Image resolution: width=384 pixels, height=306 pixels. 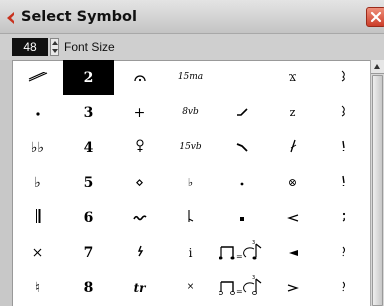 I want to click on bend-icon, so click(x=242, y=113).